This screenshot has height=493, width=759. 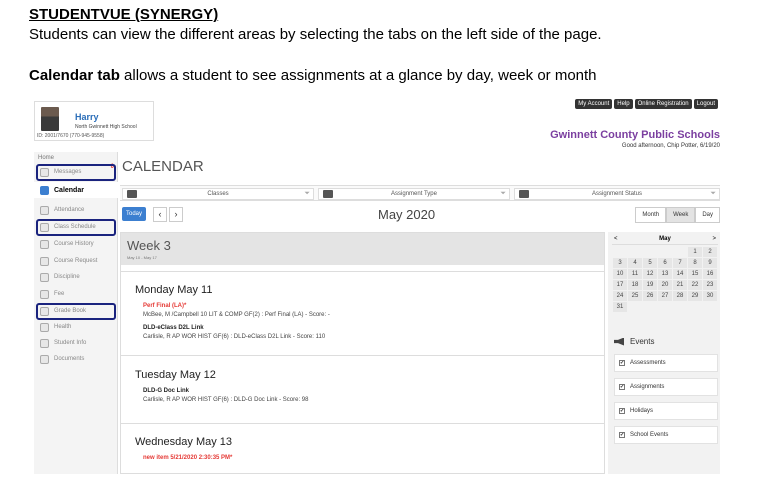 I want to click on mini-calendar-day: 6, so click(x=665, y=263).